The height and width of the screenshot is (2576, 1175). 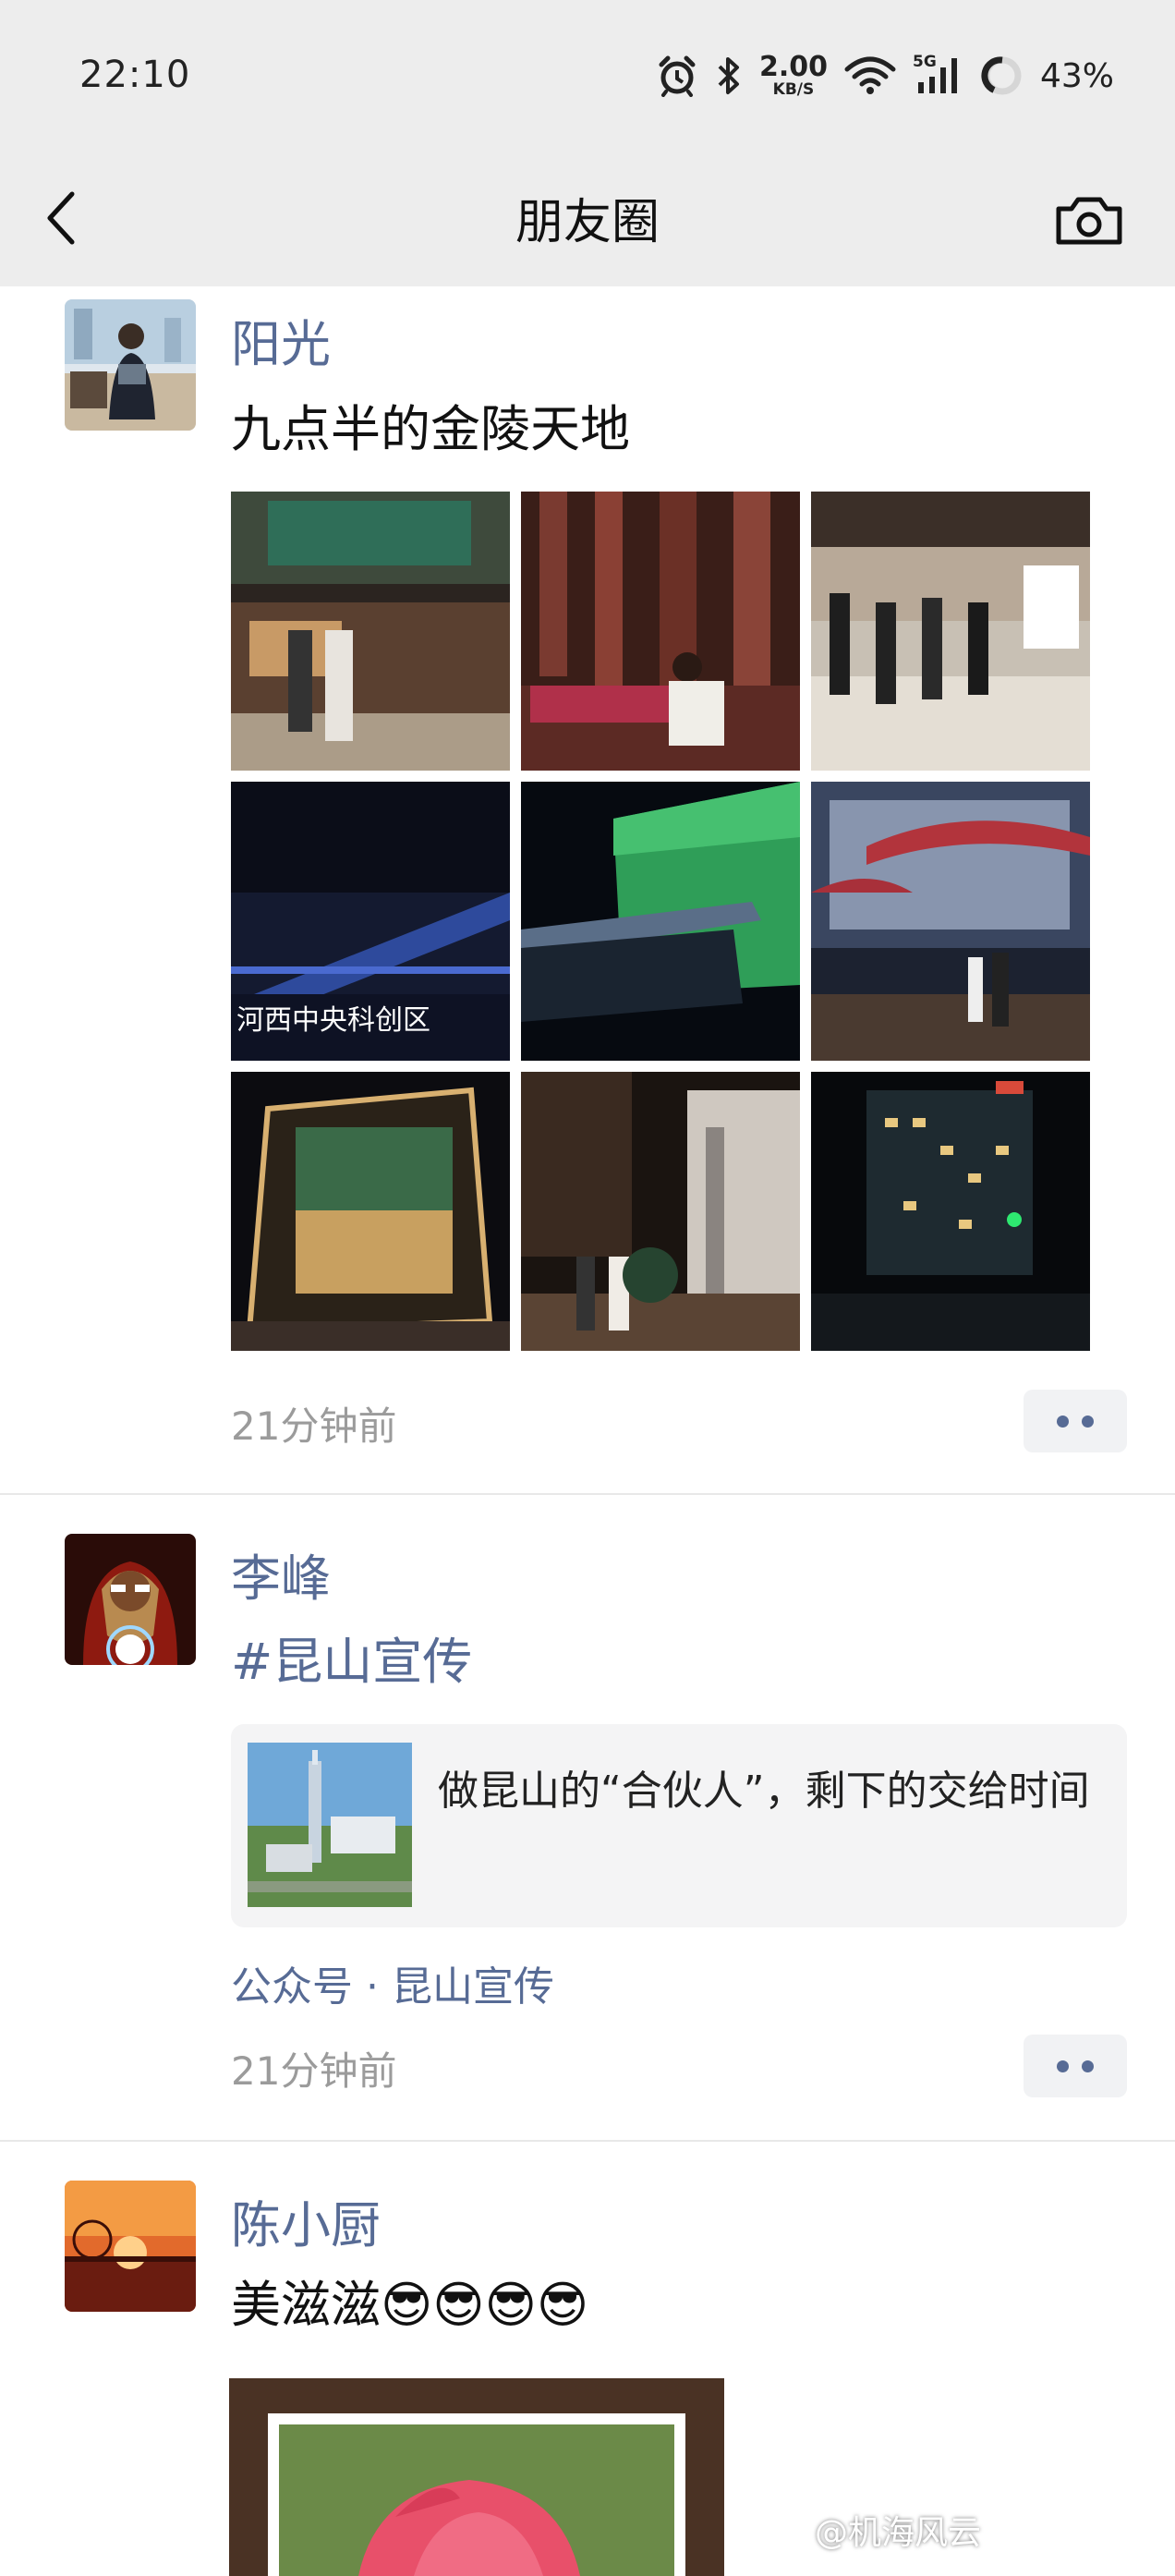 What do you see at coordinates (677, 76) in the screenshot?
I see `alarm-icon` at bounding box center [677, 76].